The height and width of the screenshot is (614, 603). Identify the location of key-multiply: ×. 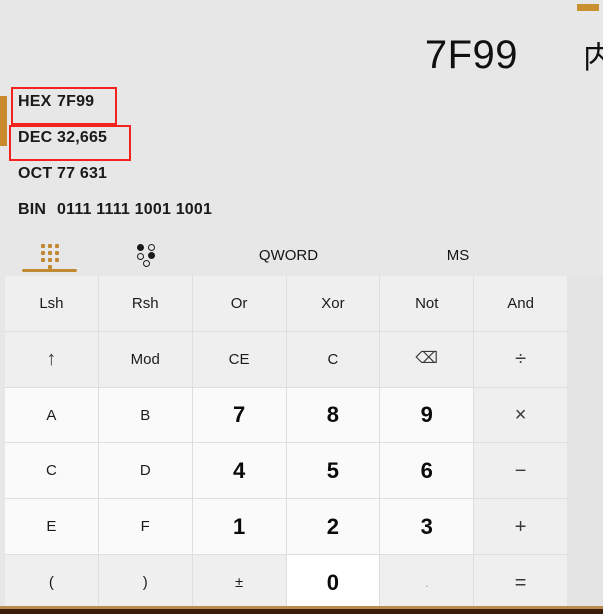
(520, 415).